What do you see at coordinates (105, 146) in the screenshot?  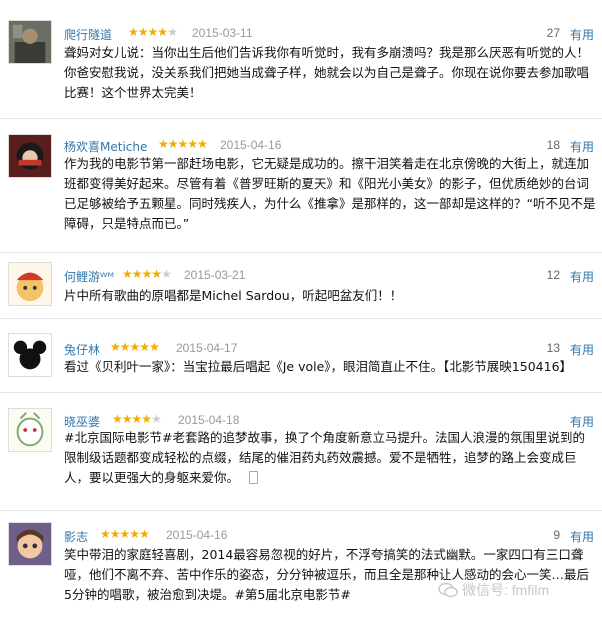 I see `username: 杨欢喜Metiche` at bounding box center [105, 146].